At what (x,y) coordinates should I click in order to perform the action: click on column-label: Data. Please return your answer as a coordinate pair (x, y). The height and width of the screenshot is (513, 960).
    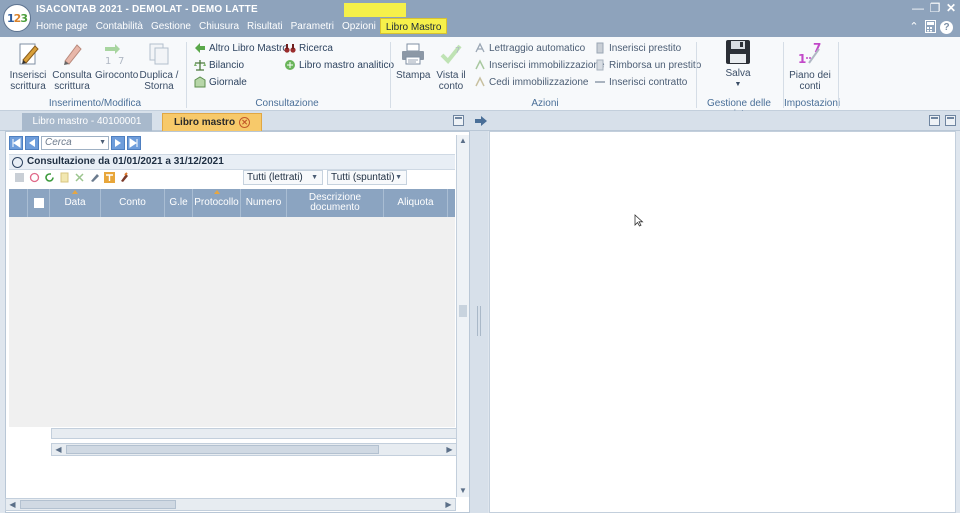
    Looking at the image, I should click on (75, 202).